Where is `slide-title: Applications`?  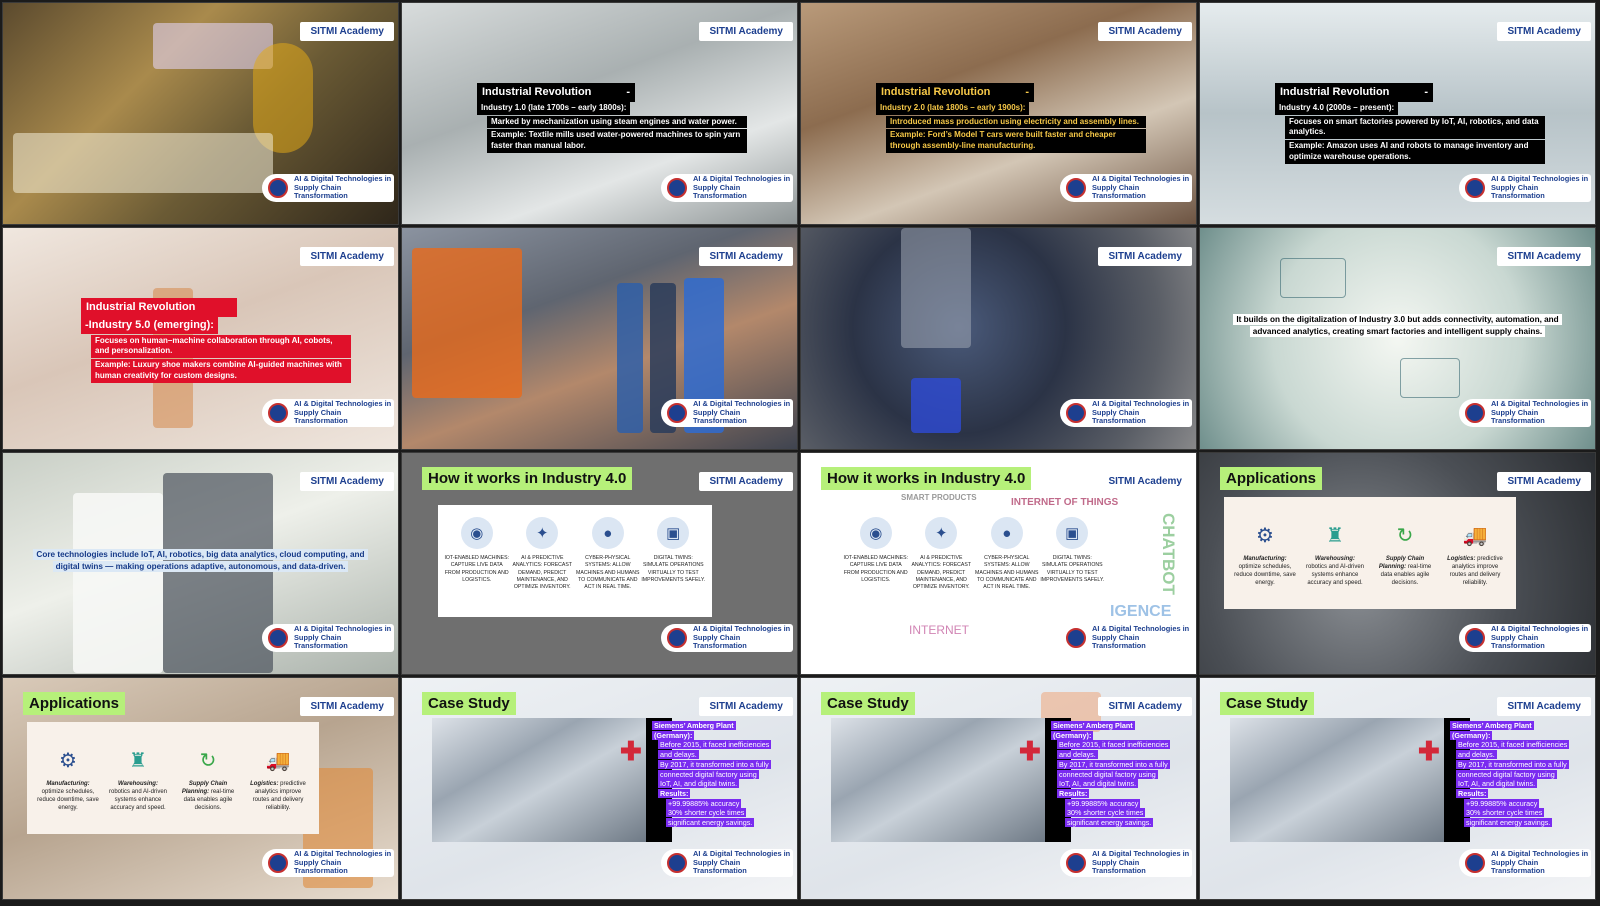
slide-title: Applications is located at coordinates (1271, 478).